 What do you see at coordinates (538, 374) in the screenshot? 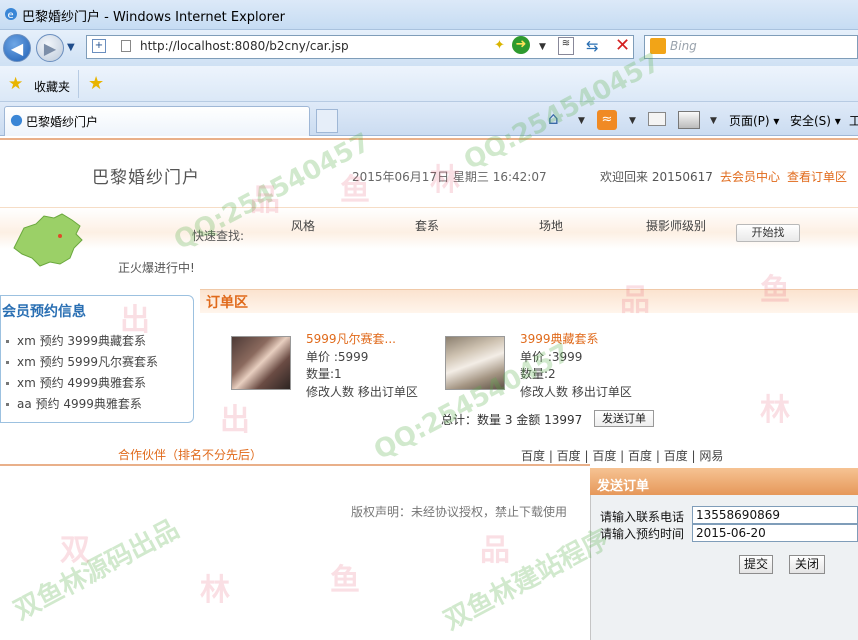
I see `product-quantity: 数量:2` at bounding box center [538, 374].